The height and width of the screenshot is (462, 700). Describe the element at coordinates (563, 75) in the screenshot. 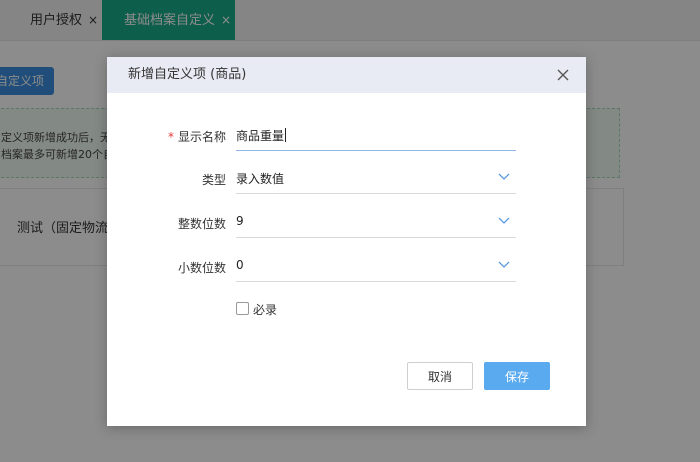

I see `close-icon` at that location.